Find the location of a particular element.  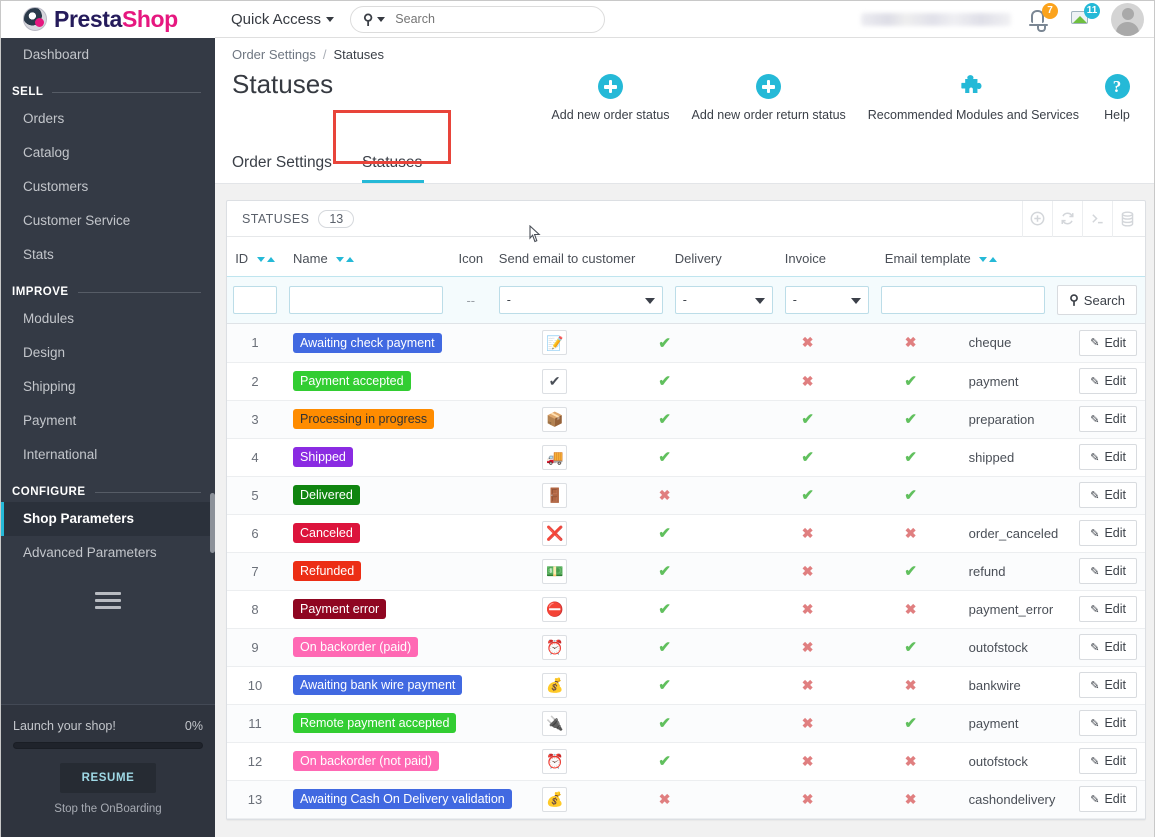

search-scope-chevron-down-icon is located at coordinates (381, 19).